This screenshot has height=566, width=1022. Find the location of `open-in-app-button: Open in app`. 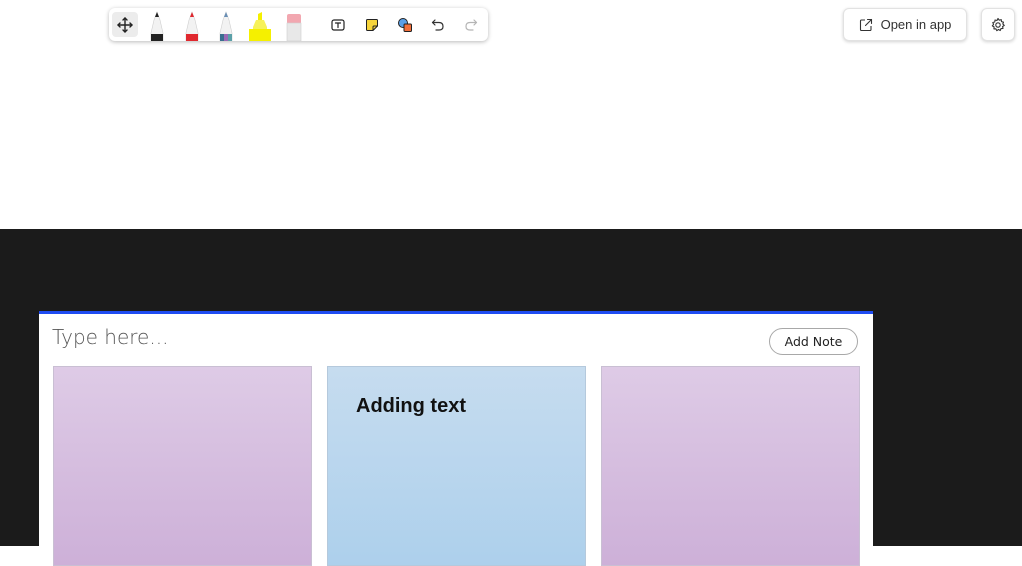

open-in-app-button: Open in app is located at coordinates (905, 24).